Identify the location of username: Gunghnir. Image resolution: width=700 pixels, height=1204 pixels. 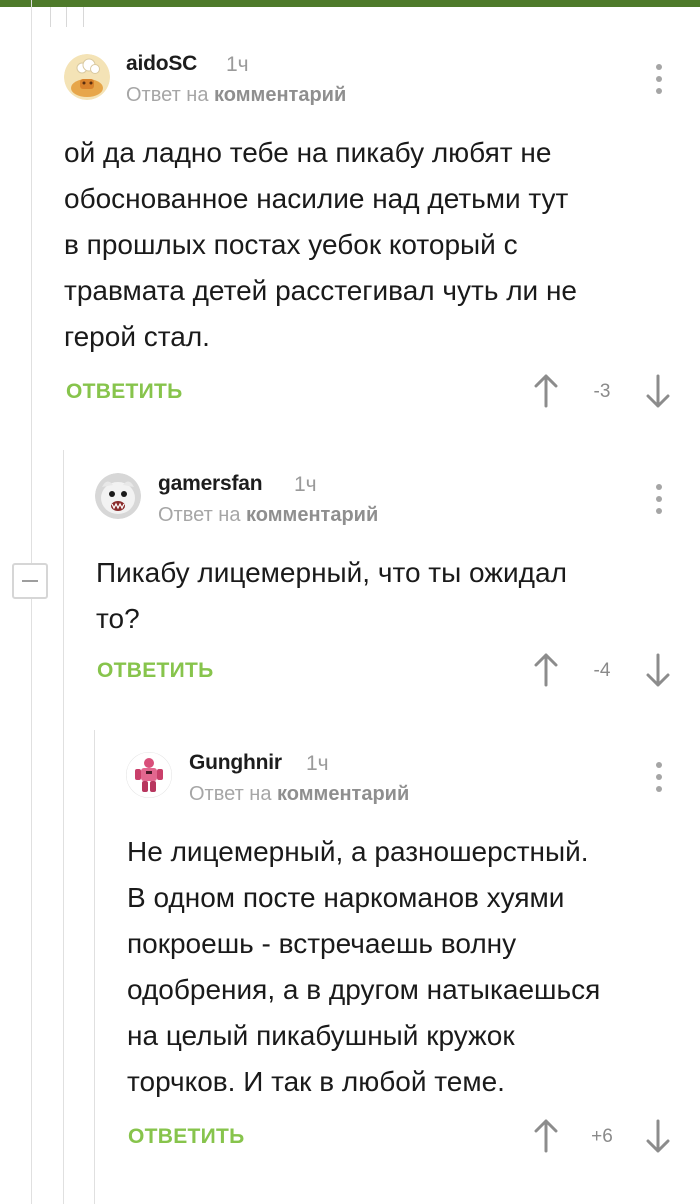
(235, 763).